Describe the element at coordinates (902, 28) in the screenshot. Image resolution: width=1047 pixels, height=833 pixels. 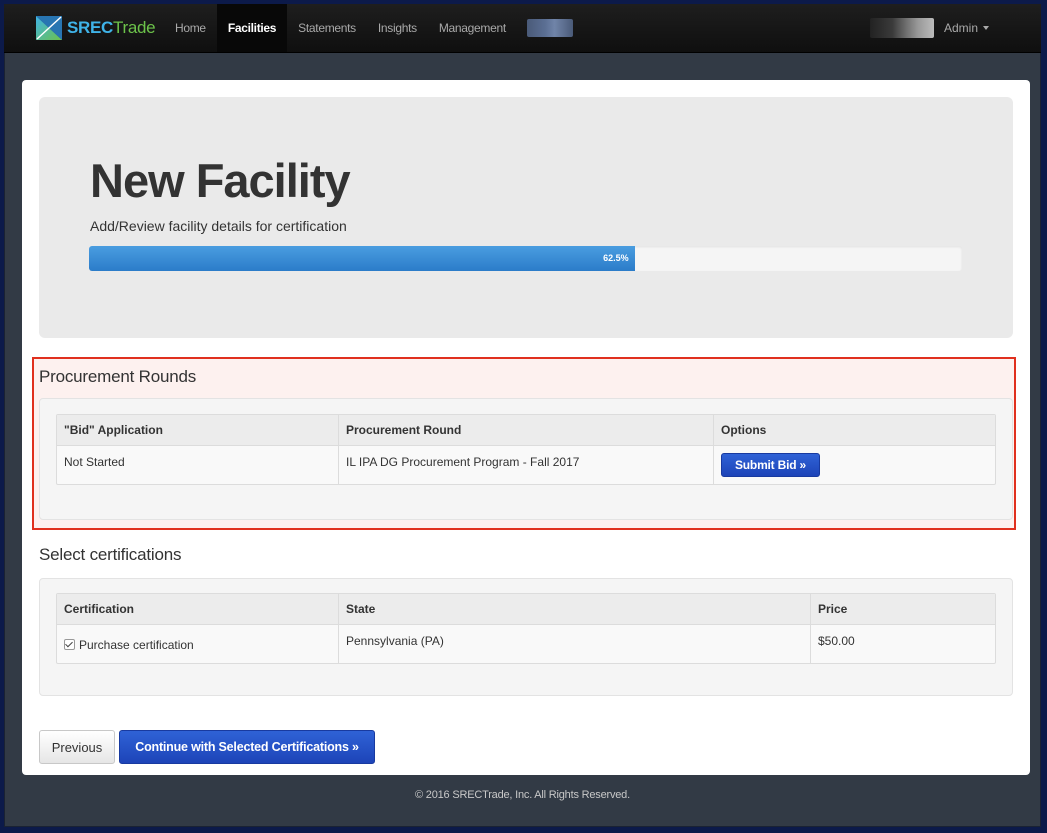
I see `redacted-user-name` at that location.